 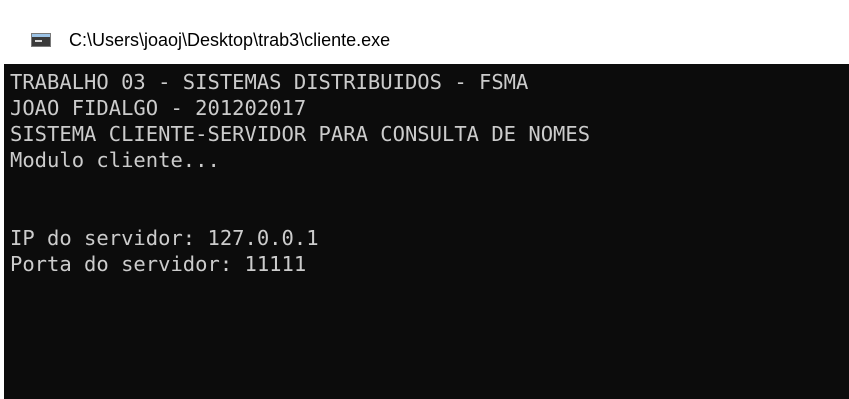 I want to click on console-line: JOAO FIDALGO - 201202017, so click(x=158, y=108).